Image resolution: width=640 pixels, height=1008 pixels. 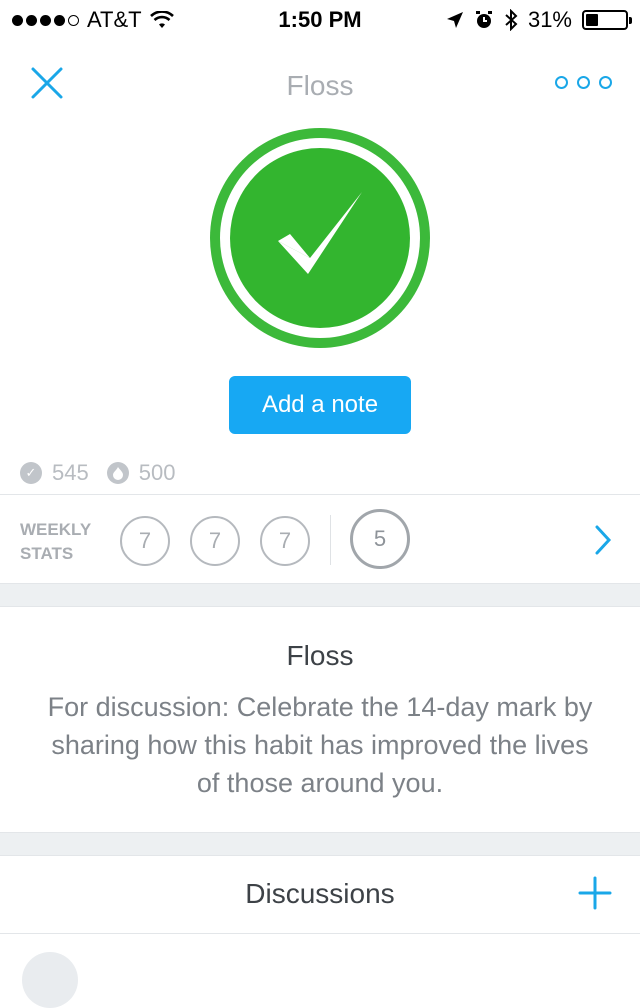 What do you see at coordinates (31, 473) in the screenshot?
I see `checkmark-badge-icon: ✓` at bounding box center [31, 473].